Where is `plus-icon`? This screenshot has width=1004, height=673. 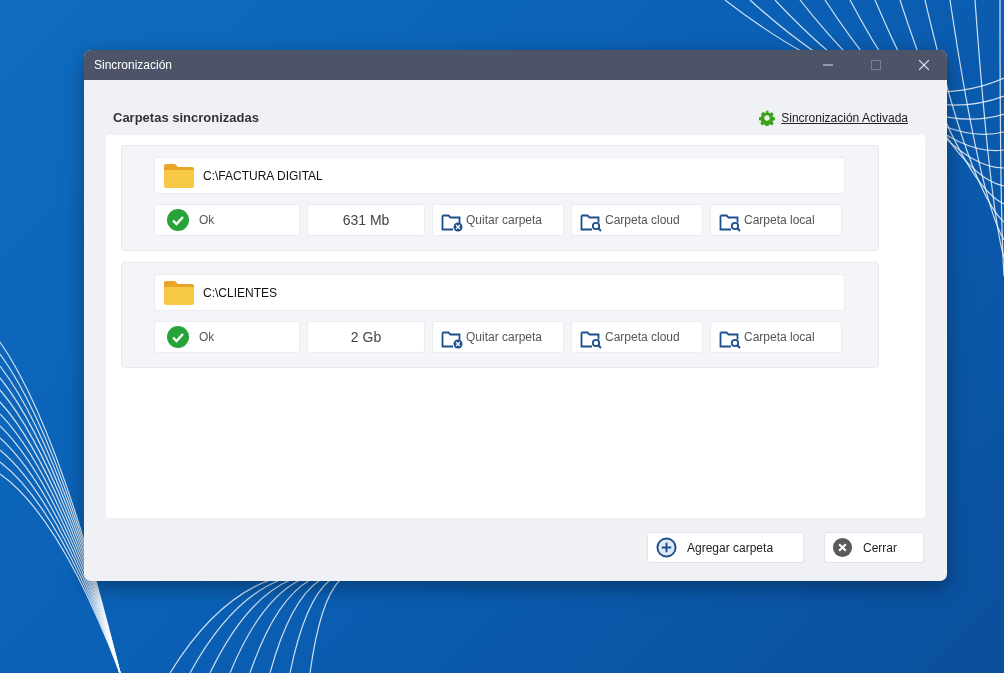
plus-icon is located at coordinates (666, 547).